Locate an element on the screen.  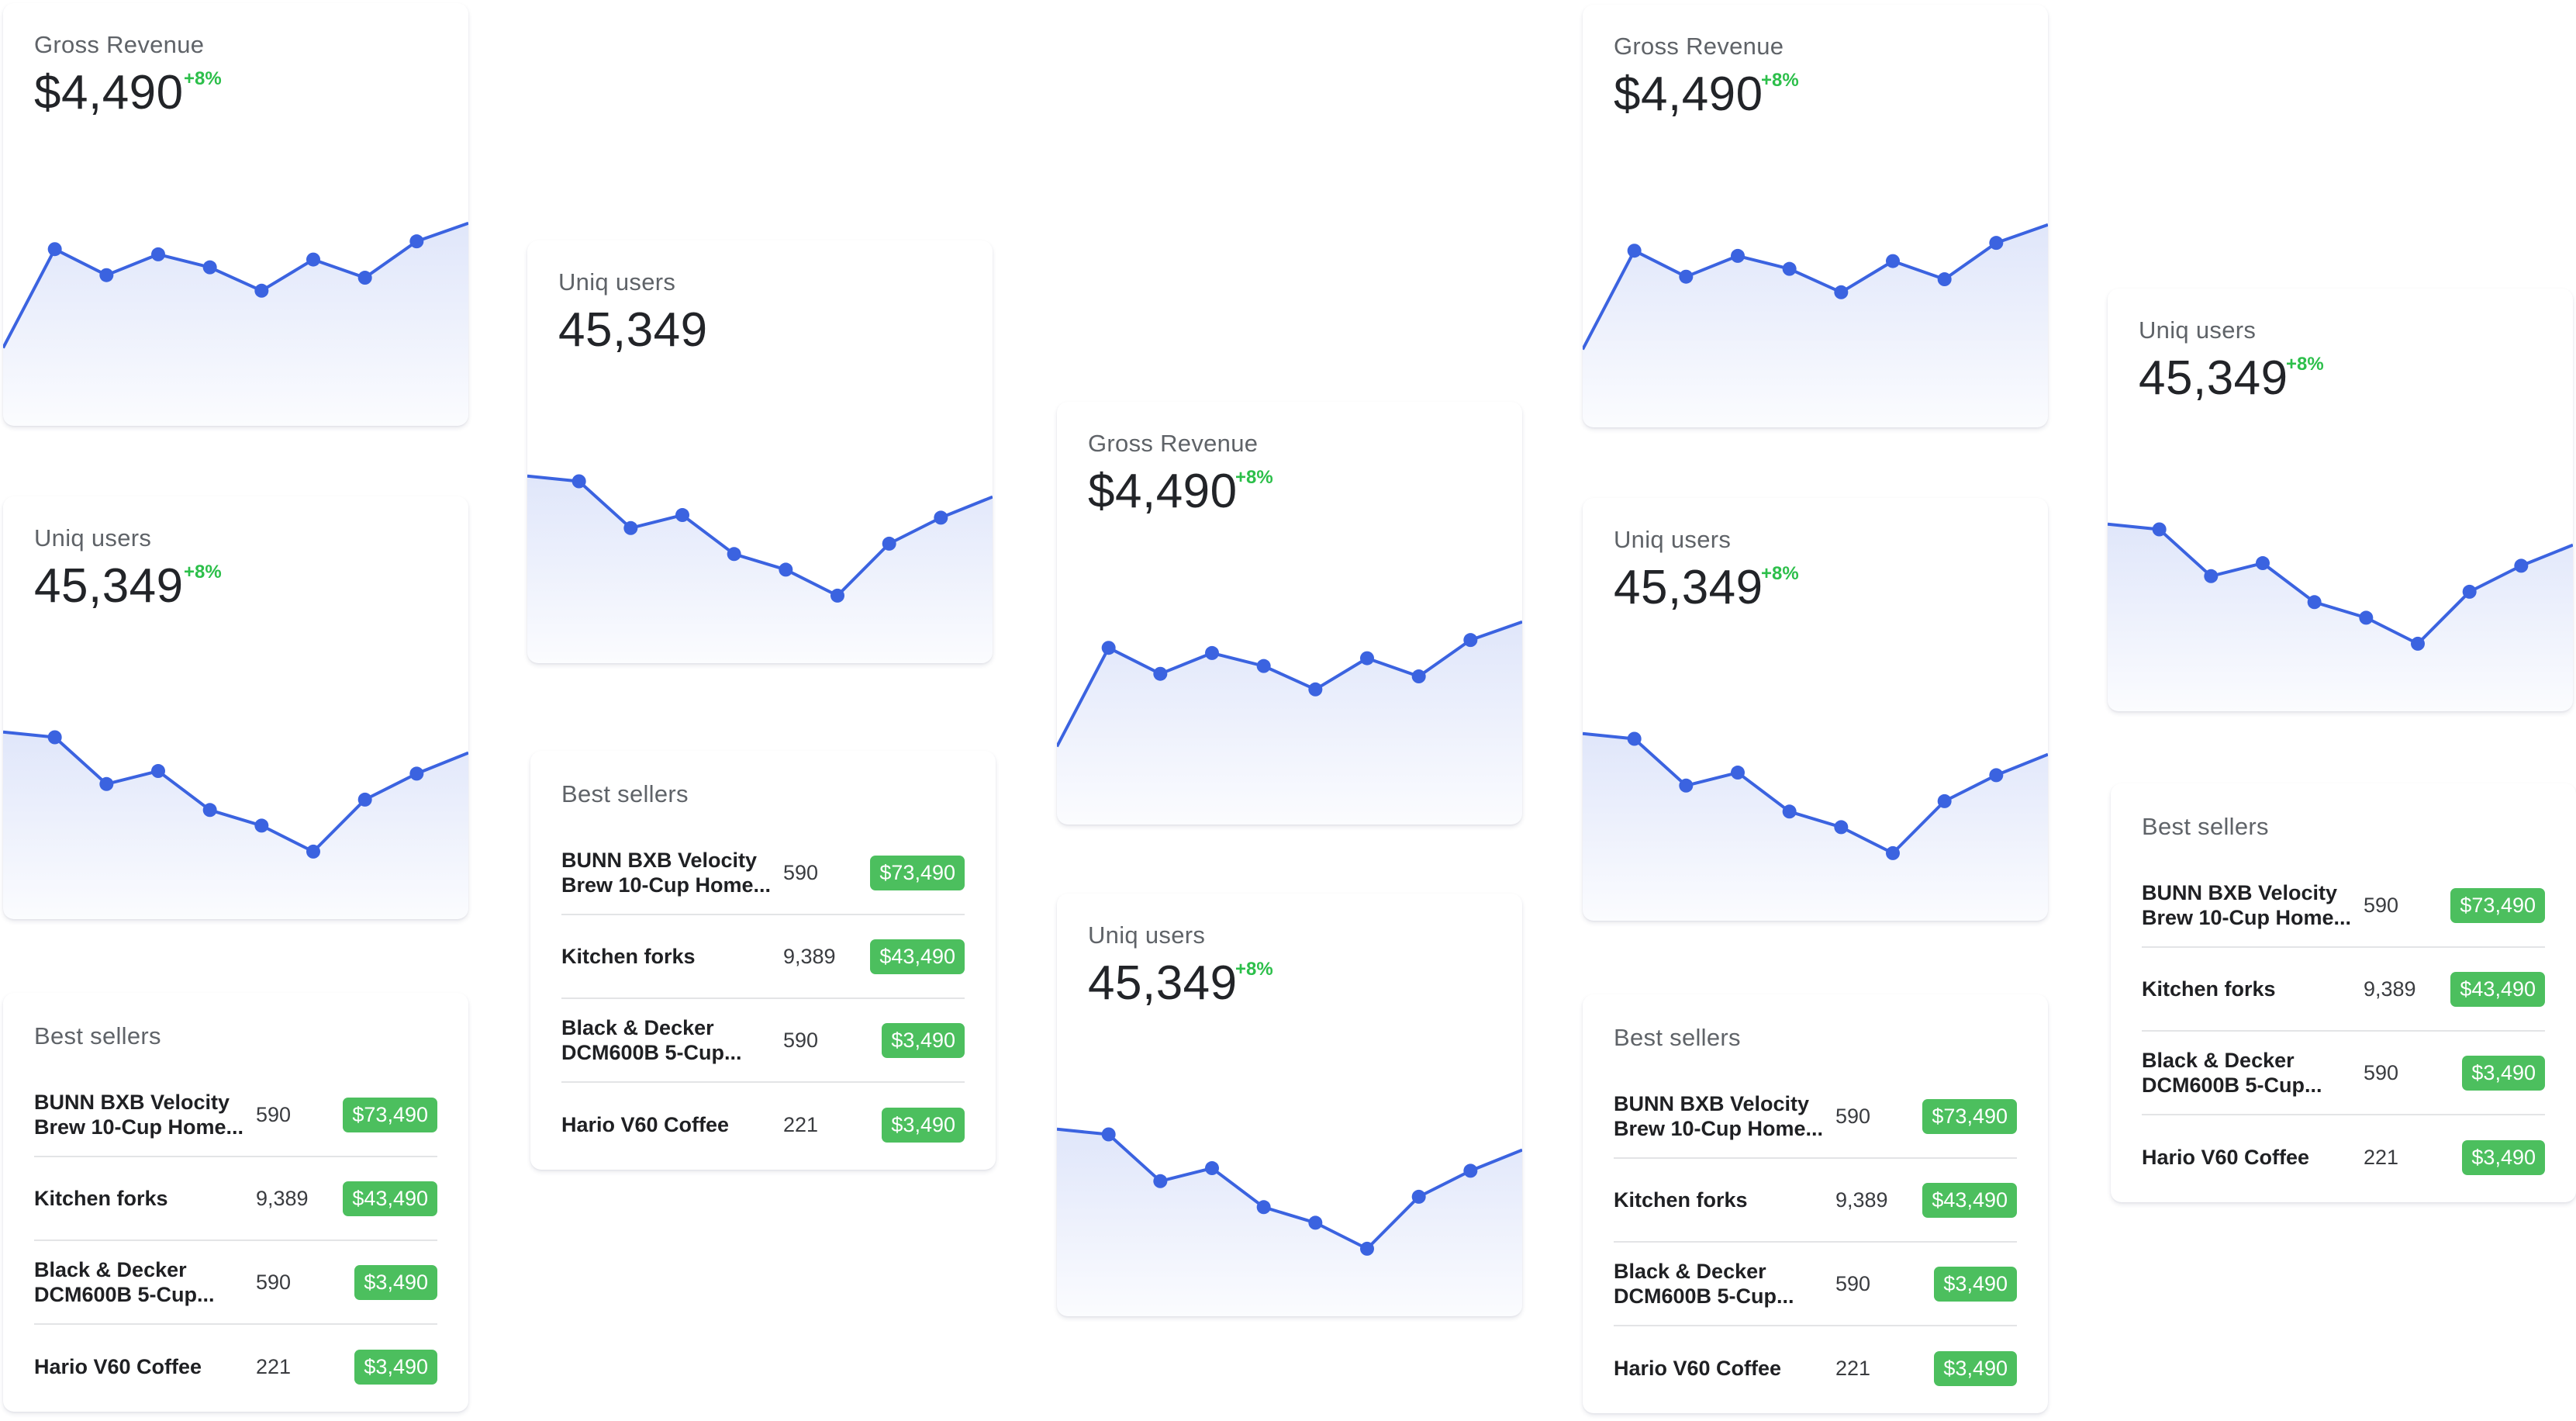
product-price-cell: $73,490 is located at coordinates (1965, 1116).